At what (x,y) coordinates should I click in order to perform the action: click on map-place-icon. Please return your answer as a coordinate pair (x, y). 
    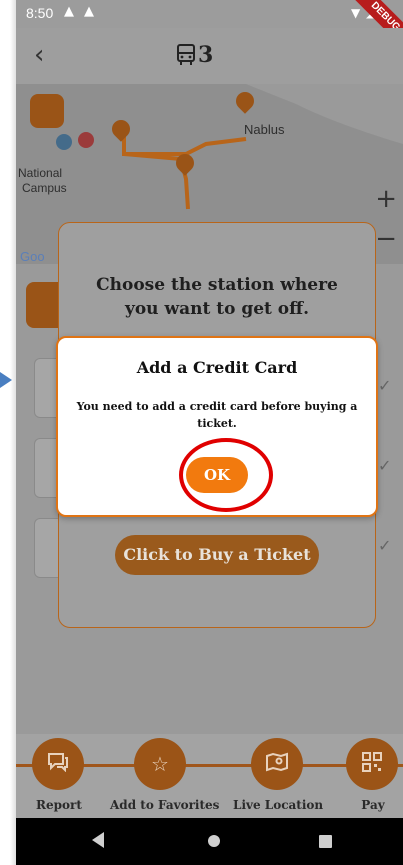
    Looking at the image, I should click on (64, 142).